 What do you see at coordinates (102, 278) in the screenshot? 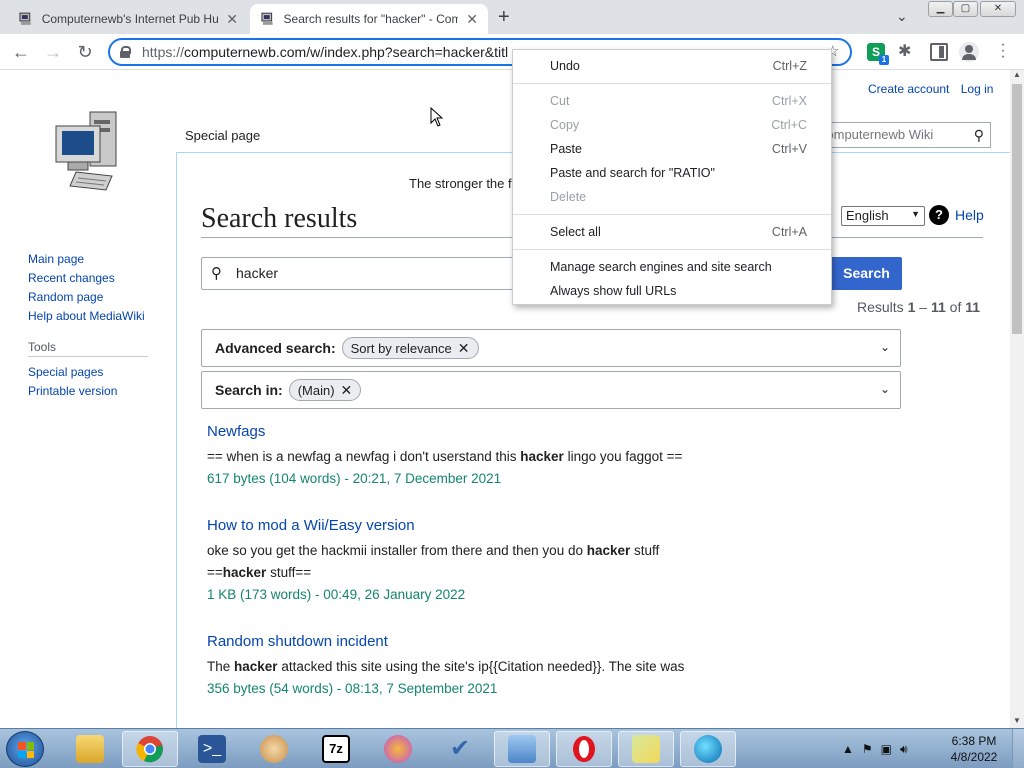
I see `sidebar-item-recent-changes: Recent changes` at bounding box center [102, 278].